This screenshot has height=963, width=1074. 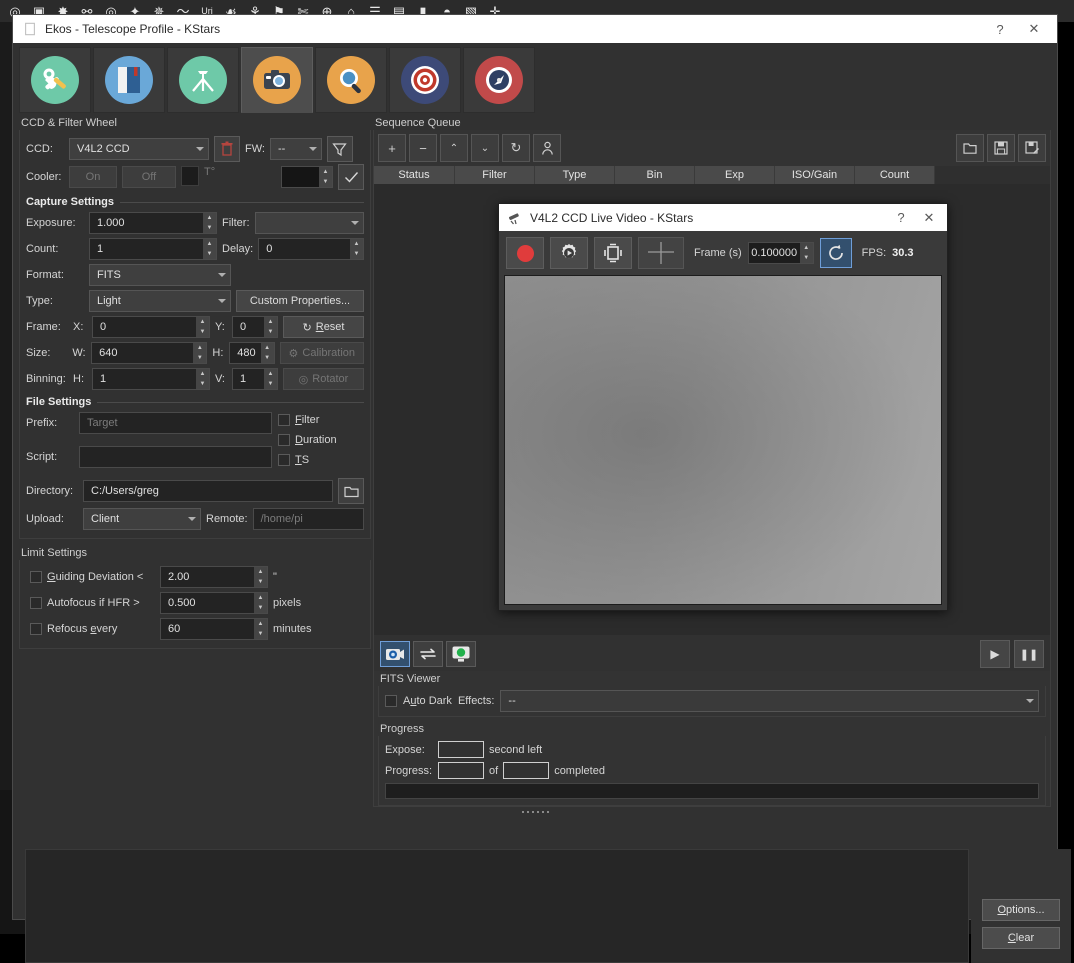 I want to click on crosshair-button, so click(x=661, y=253).